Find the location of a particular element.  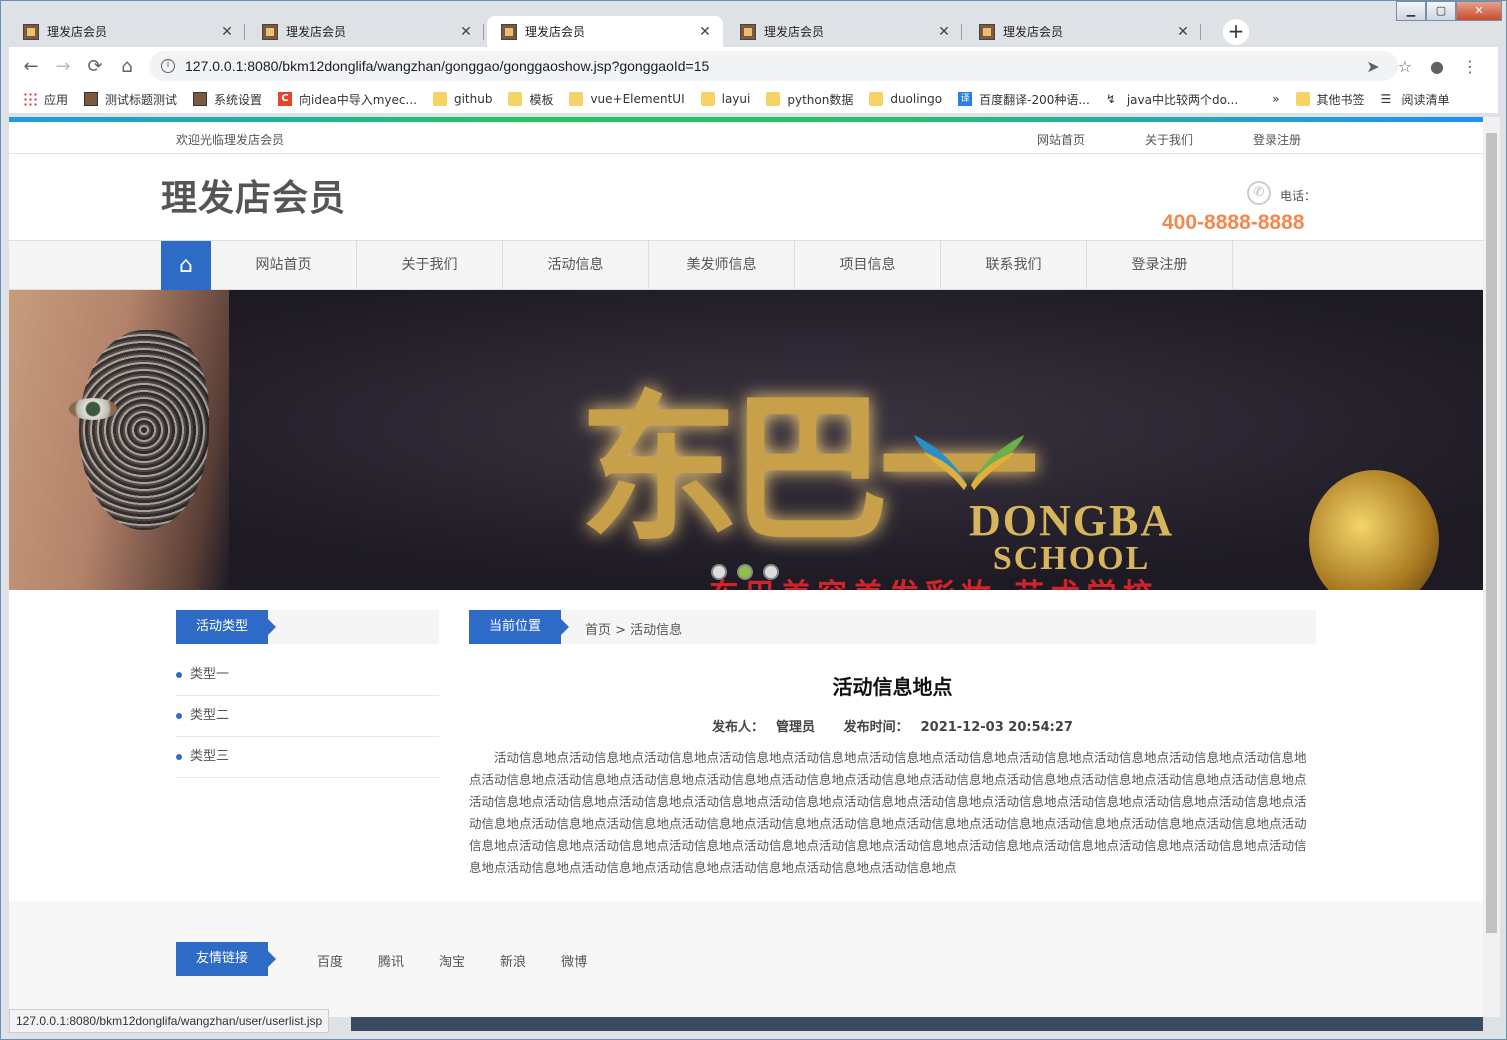

scrollbar-thumb is located at coordinates (1491, 533).